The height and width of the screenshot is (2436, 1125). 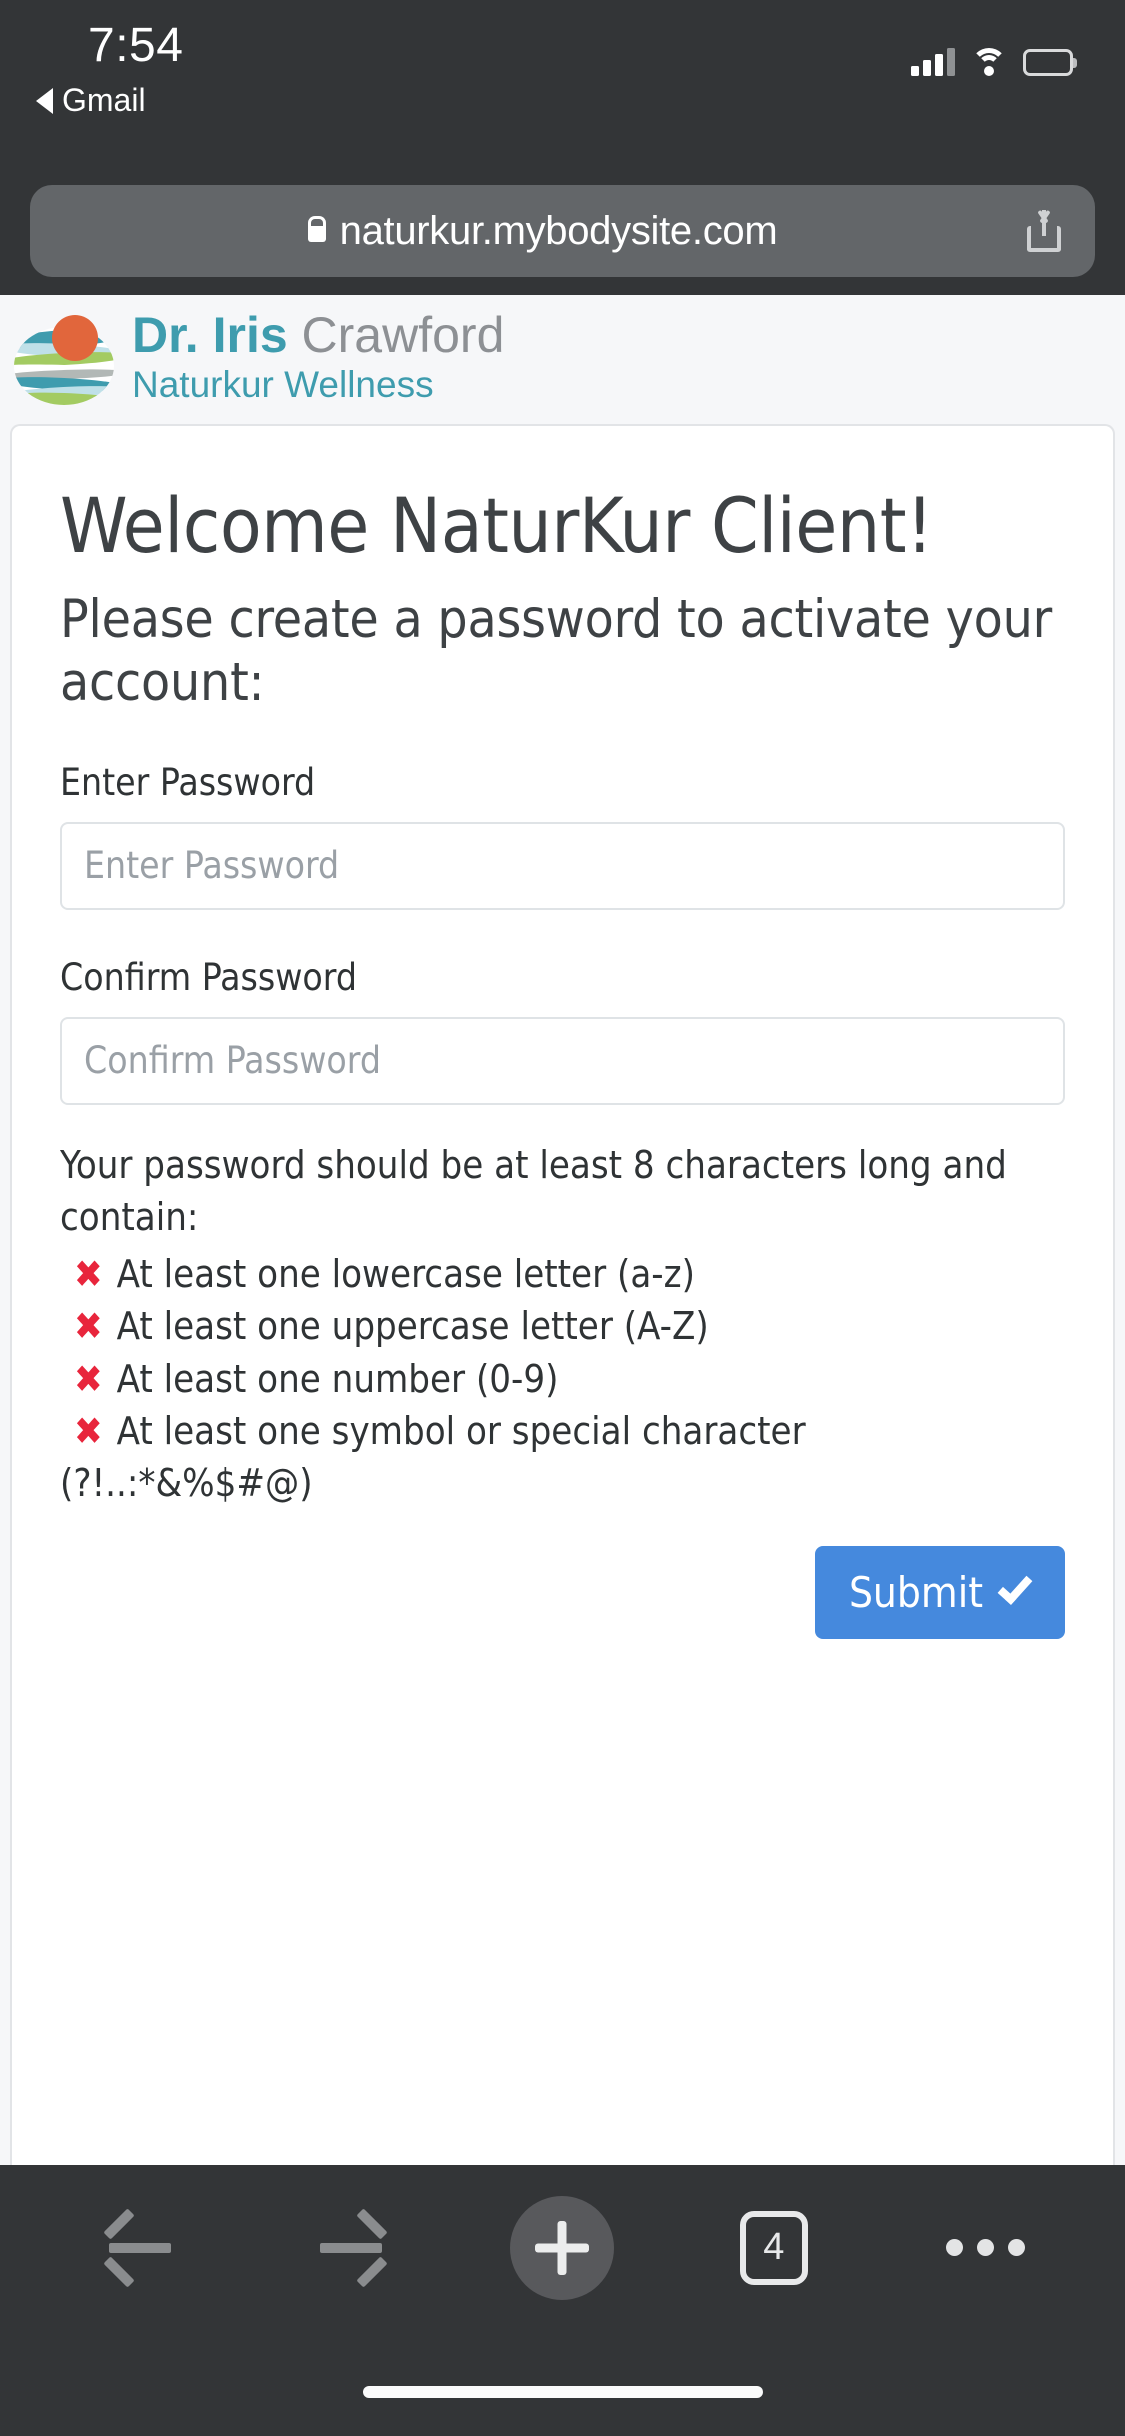 What do you see at coordinates (562, 359) in the screenshot?
I see `site-header: Dr. Iris Crawford Naturkur Wellness` at bounding box center [562, 359].